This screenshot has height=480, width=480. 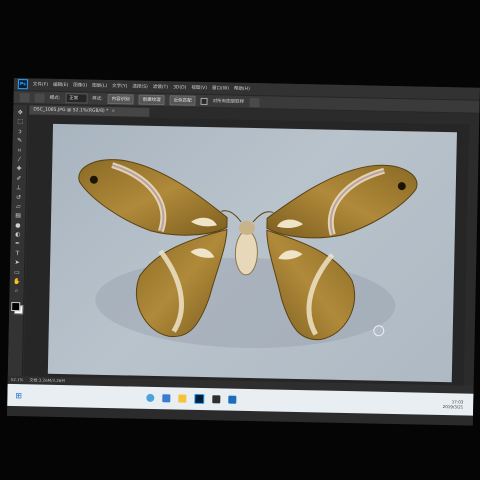 I want to click on create-texture-button: 创建纹理, so click(x=151, y=100).